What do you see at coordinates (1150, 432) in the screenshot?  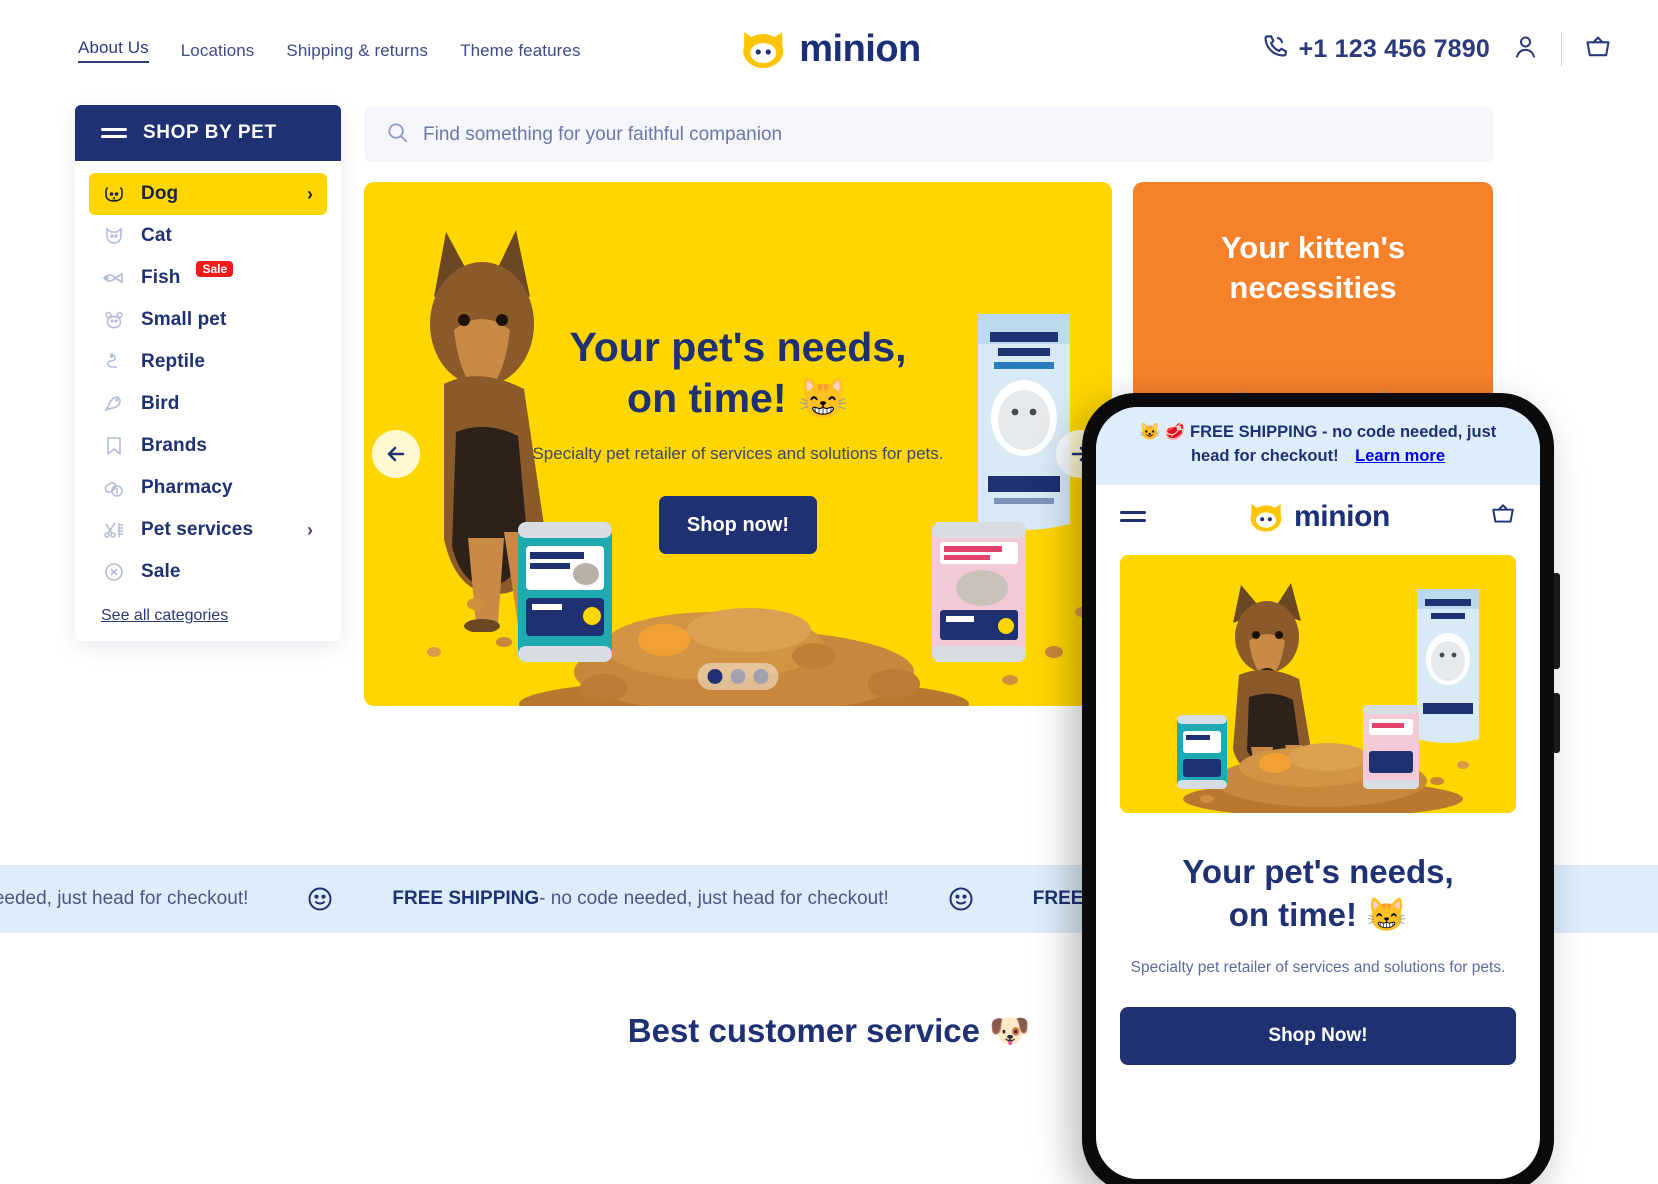 I see `cat-emoji: 😺` at bounding box center [1150, 432].